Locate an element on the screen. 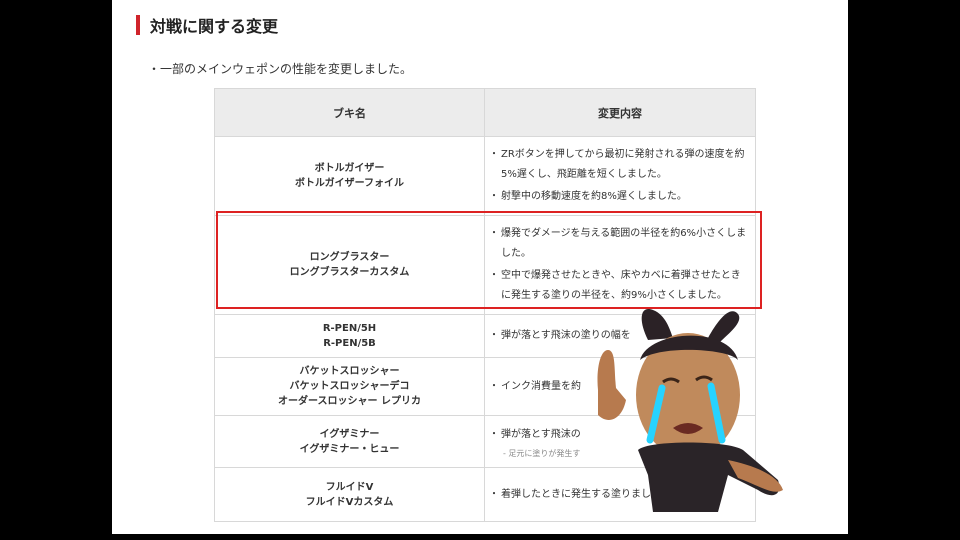 This screenshot has height=540, width=960. highlight-box is located at coordinates (489, 260).